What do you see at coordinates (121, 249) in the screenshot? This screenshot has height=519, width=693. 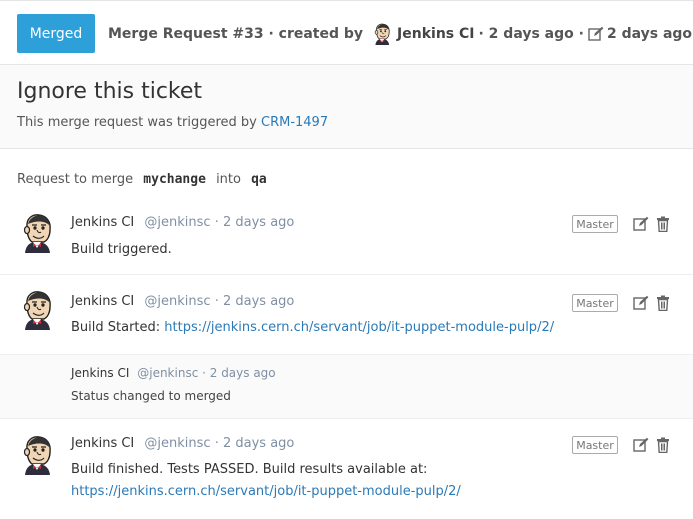 I see `note-body: Build triggered.` at bounding box center [121, 249].